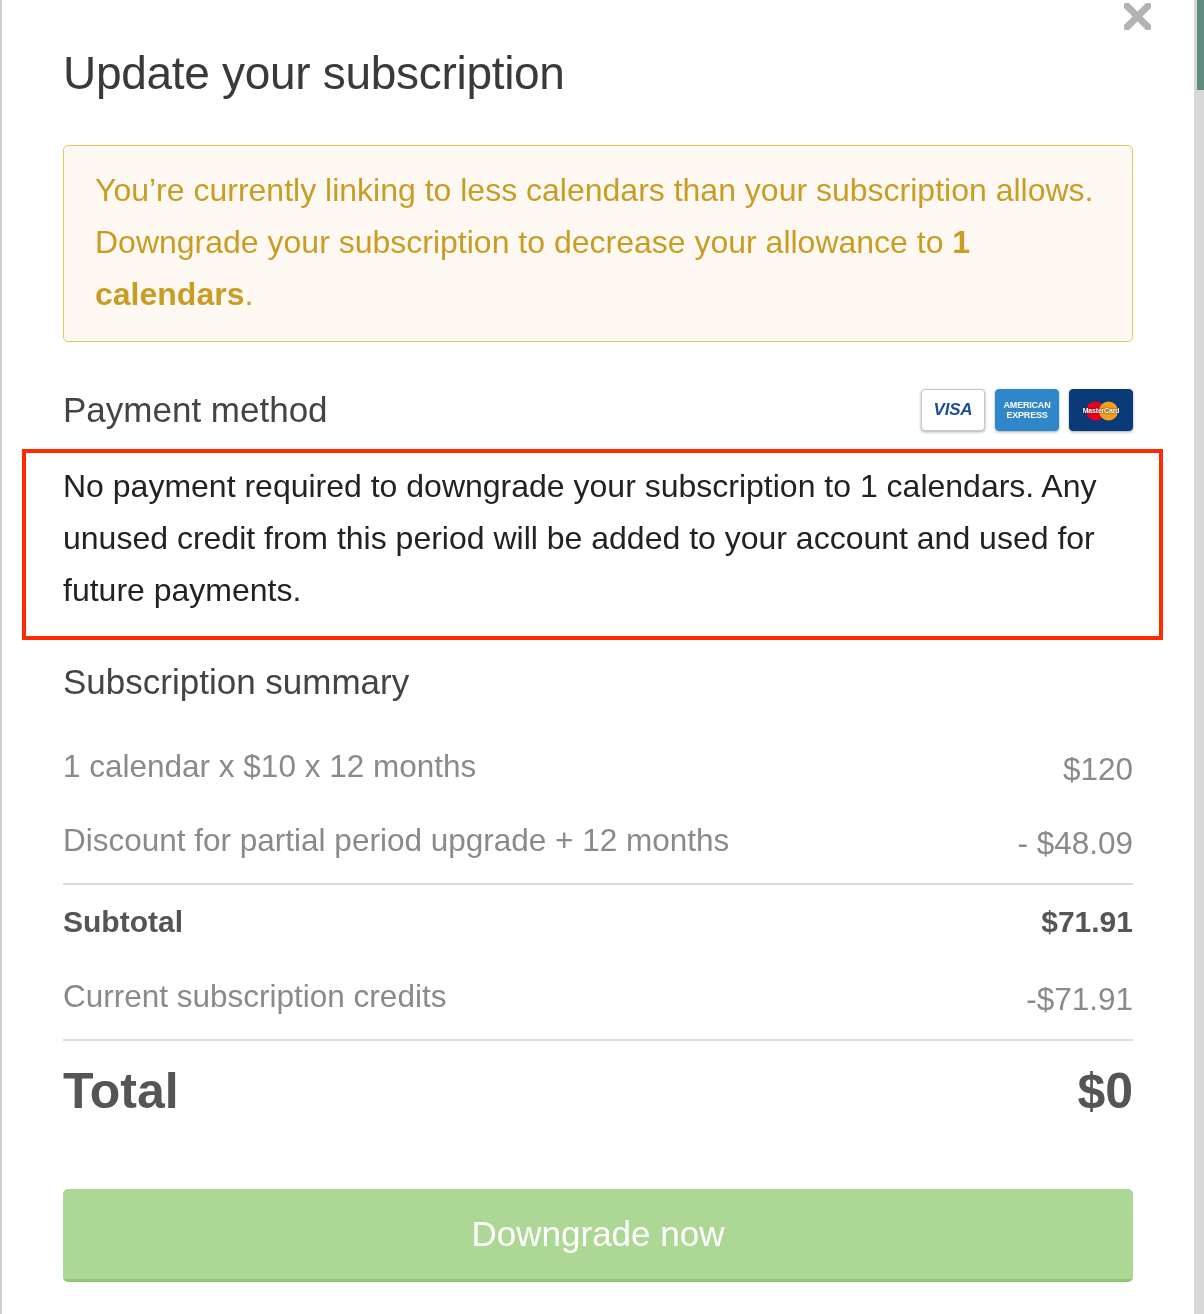 The height and width of the screenshot is (1314, 1204). Describe the element at coordinates (953, 410) in the screenshot. I see `card-brand-text: VISA` at that location.